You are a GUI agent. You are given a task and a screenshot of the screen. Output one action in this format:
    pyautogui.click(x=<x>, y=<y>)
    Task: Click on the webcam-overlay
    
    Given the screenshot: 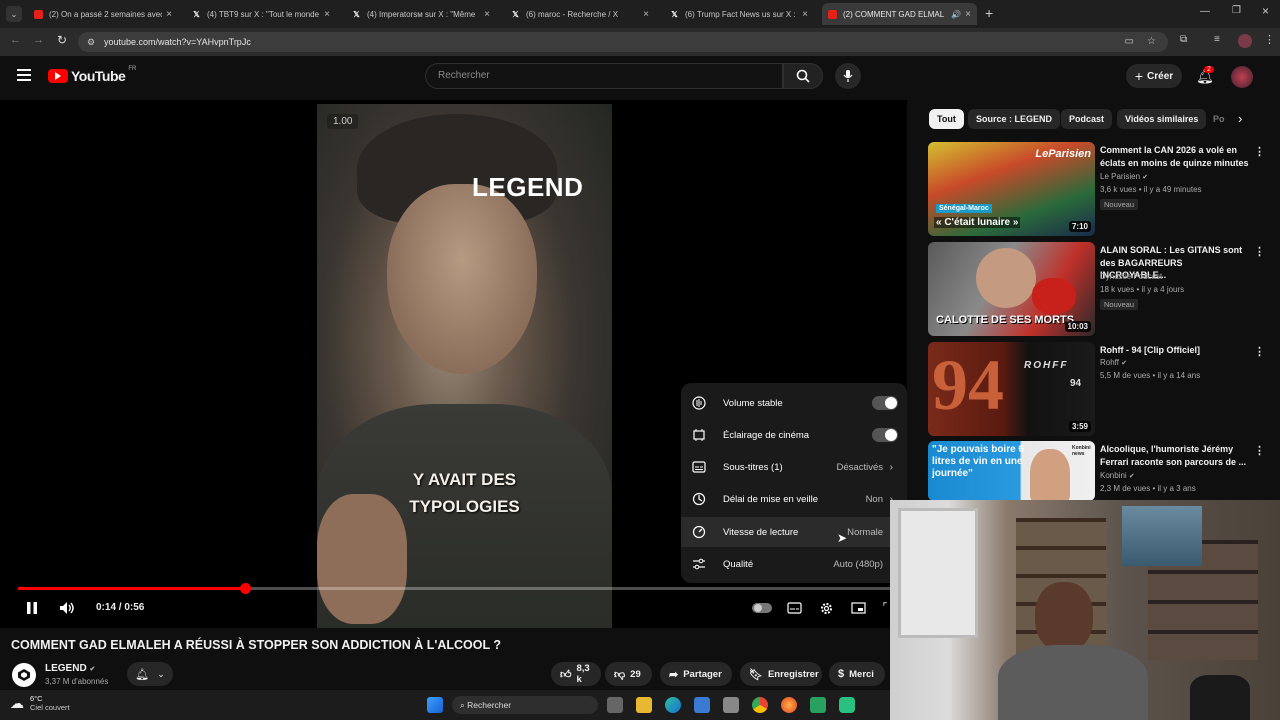 What is the action you would take?
    pyautogui.click(x=1085, y=610)
    